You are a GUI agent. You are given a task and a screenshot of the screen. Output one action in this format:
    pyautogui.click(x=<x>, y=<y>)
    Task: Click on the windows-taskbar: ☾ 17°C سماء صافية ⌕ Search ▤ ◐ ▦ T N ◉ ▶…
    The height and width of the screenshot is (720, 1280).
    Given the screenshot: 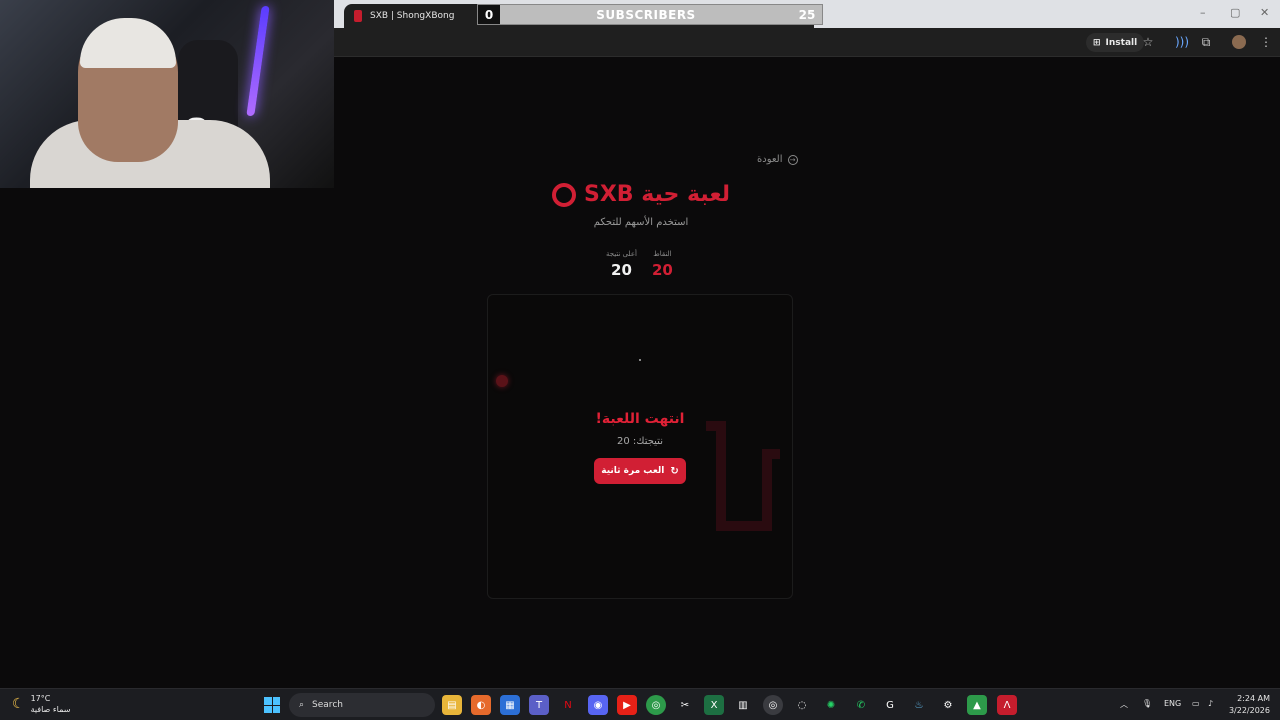 What is the action you would take?
    pyautogui.click(x=640, y=704)
    